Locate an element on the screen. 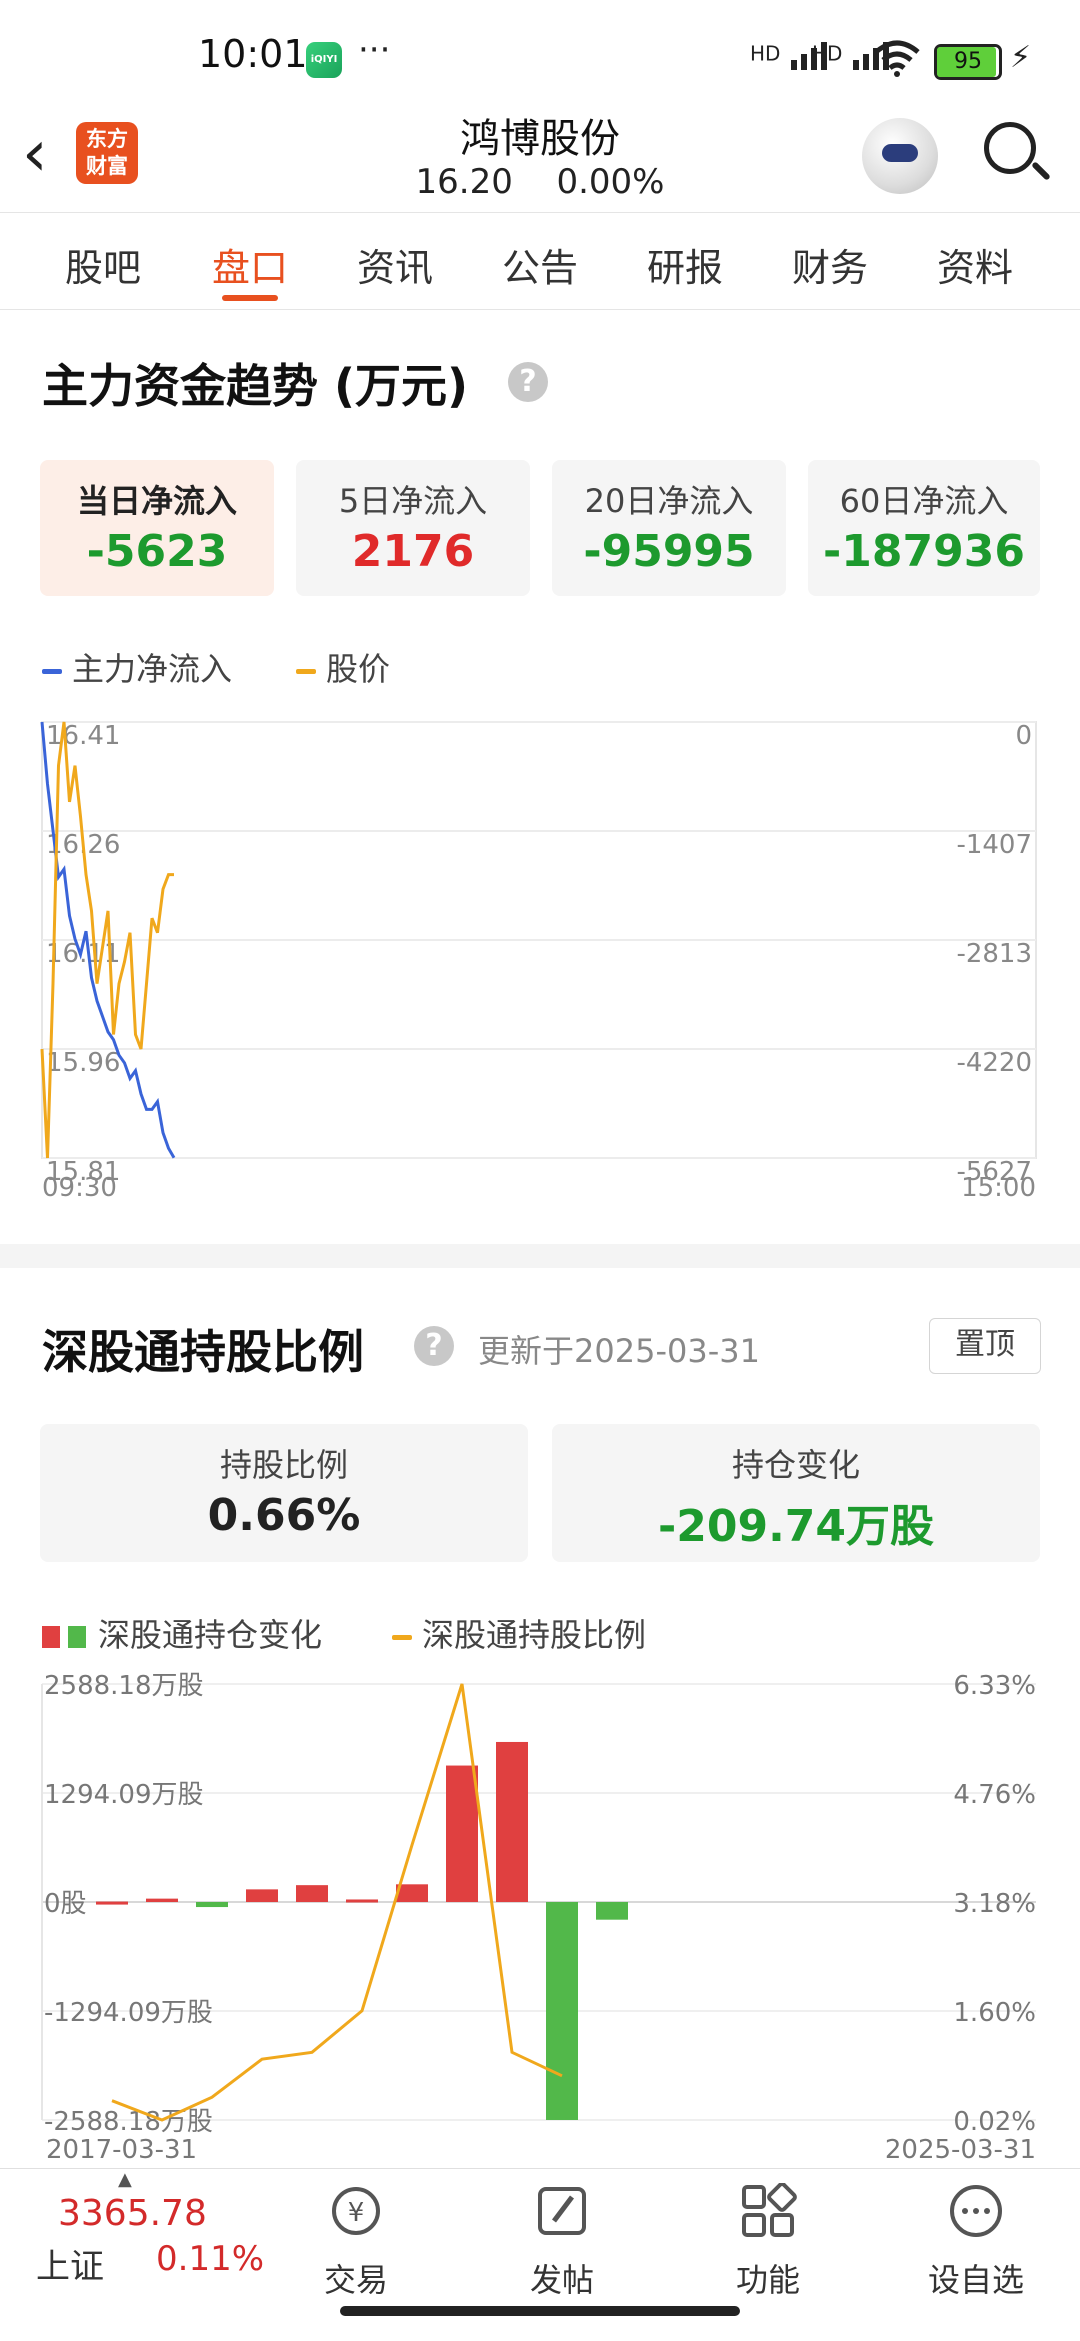 The width and height of the screenshot is (1080, 2341). nav-label: 发帖 is located at coordinates (561, 2280).